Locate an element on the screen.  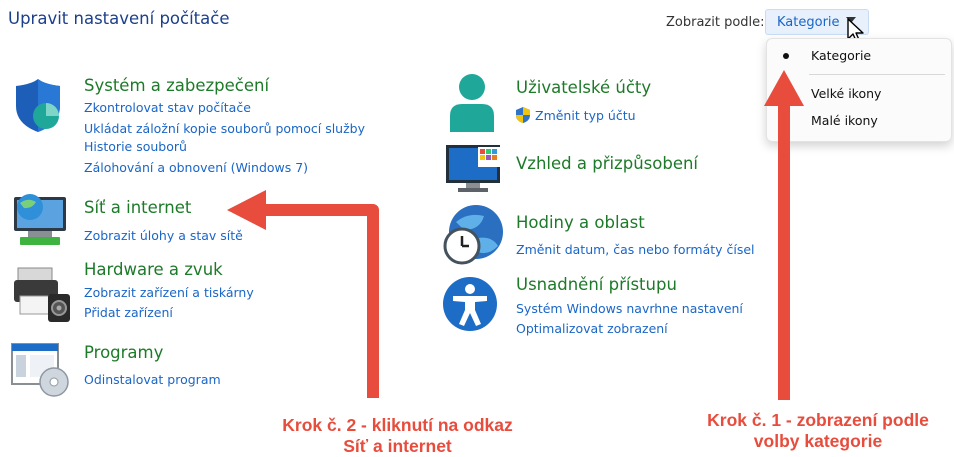
step1-line2: volby kategorie is located at coordinates (818, 441).